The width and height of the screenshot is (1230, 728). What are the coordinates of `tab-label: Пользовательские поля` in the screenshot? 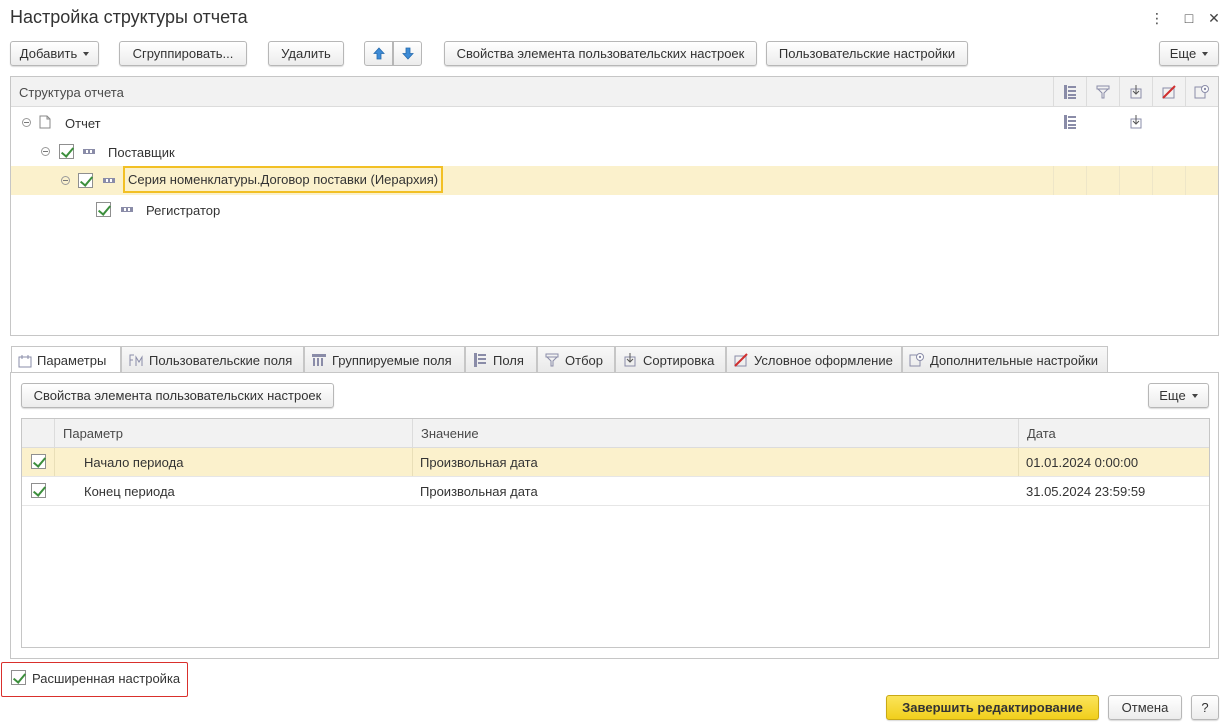 It's located at (221, 360).